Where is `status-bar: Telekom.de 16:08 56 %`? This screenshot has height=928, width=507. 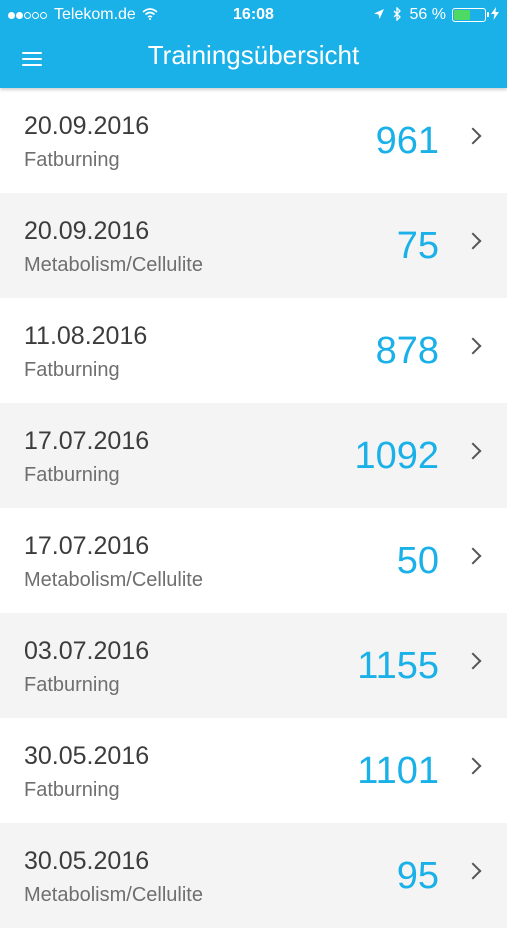 status-bar: Telekom.de 16:08 56 % is located at coordinates (253, 15).